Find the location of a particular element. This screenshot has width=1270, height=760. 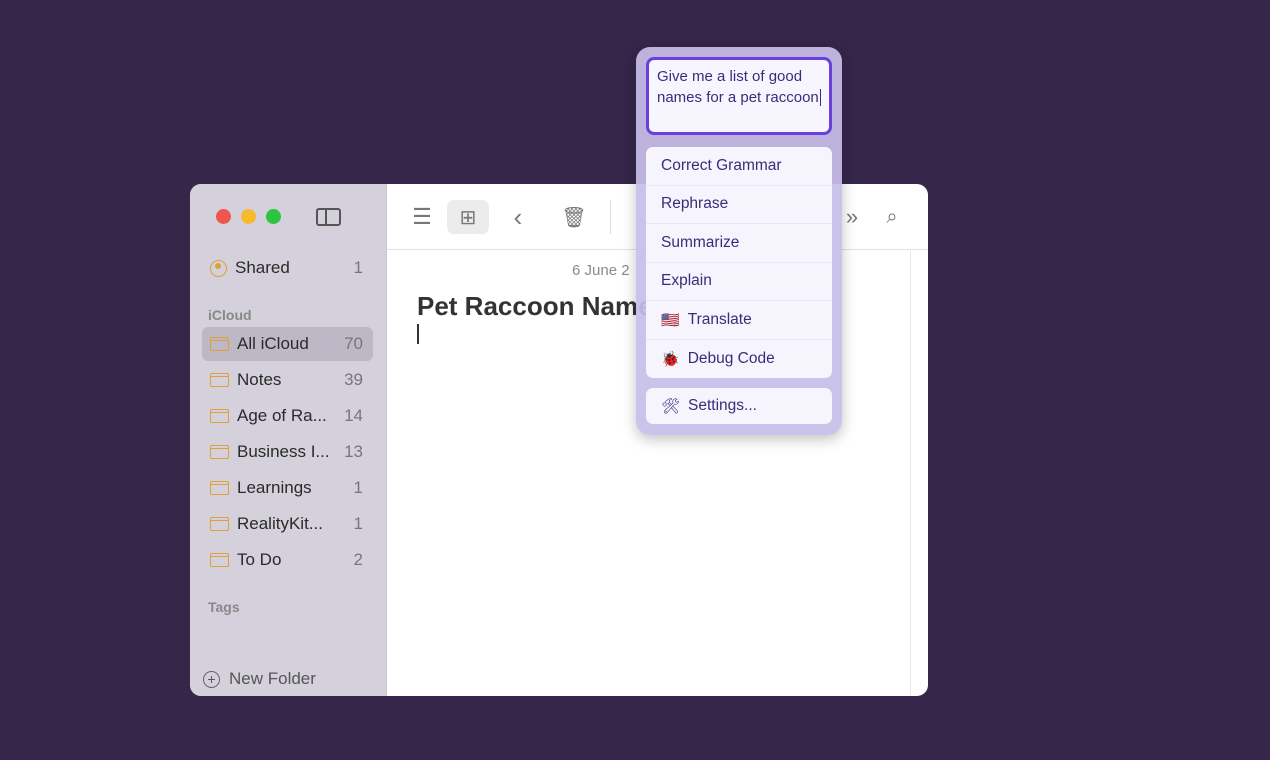

menu-item-explain: Explain is located at coordinates (739, 282).